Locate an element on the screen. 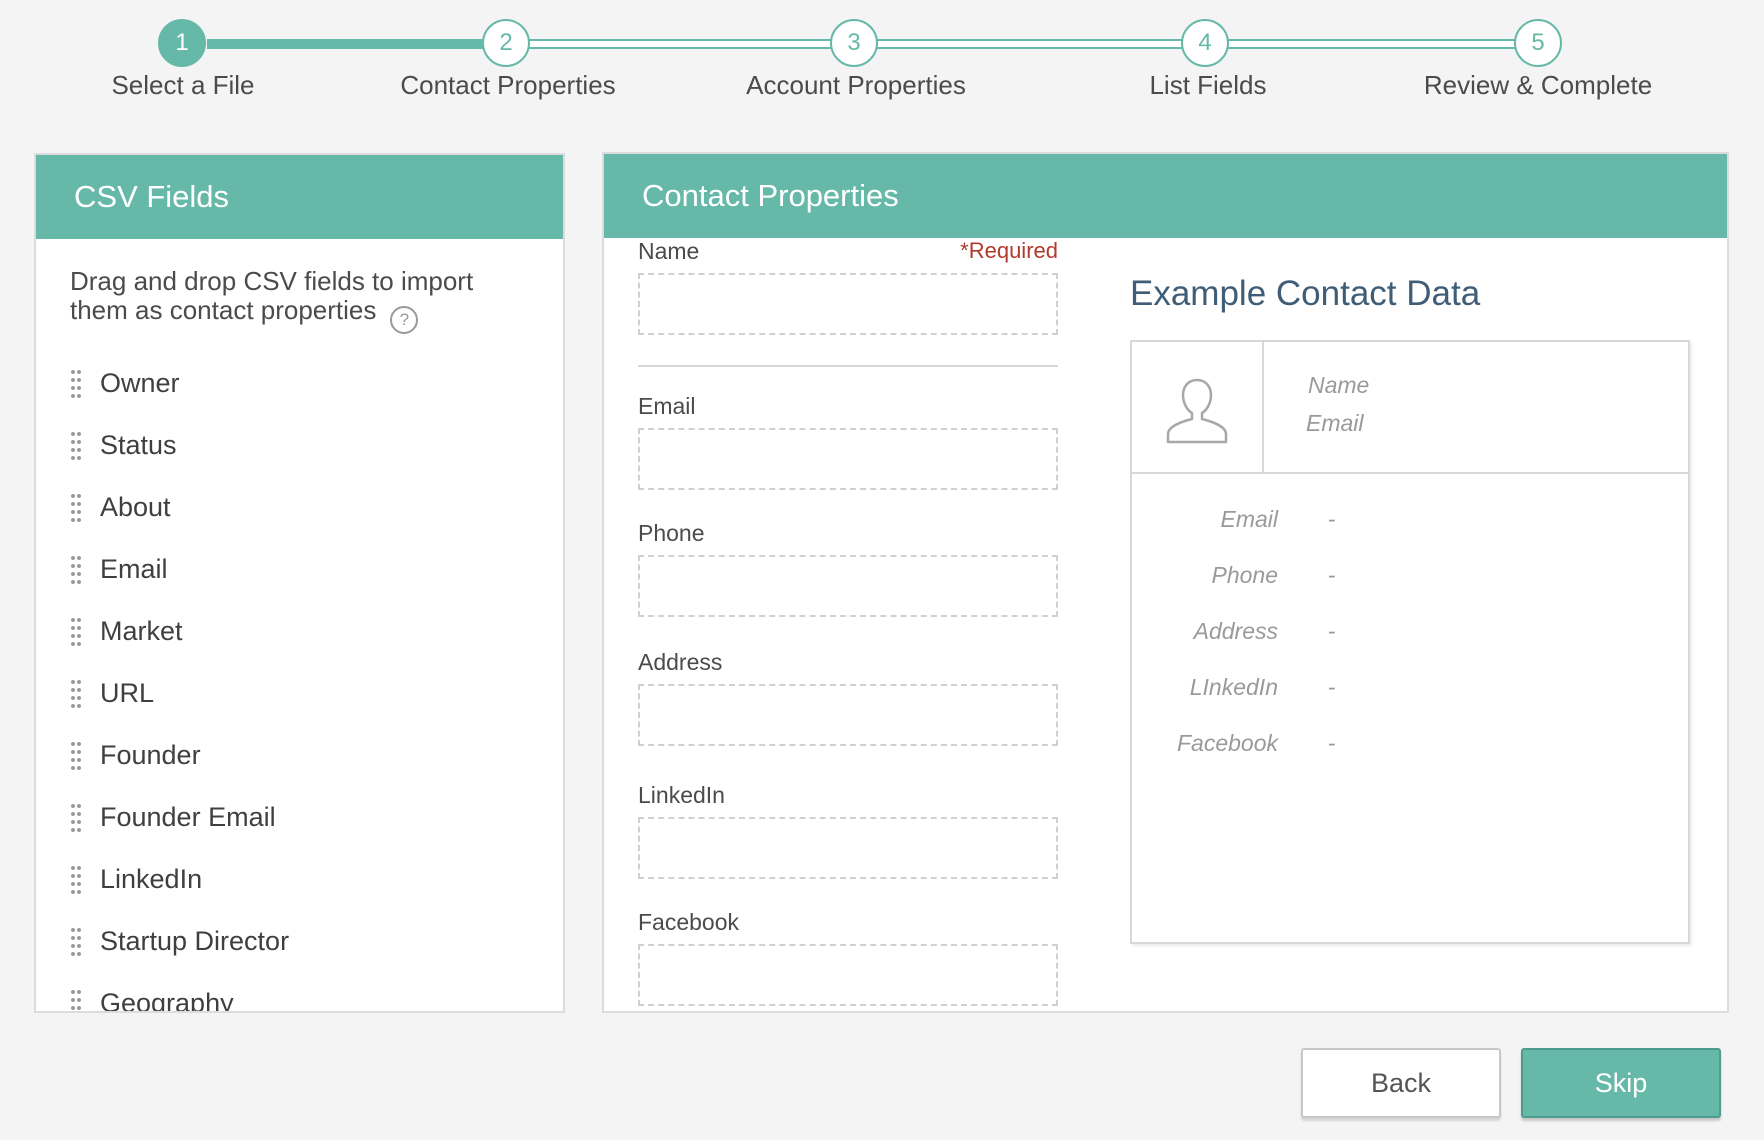 This screenshot has width=1764, height=1140. example-row-phone: Phone - is located at coordinates (1410, 584).